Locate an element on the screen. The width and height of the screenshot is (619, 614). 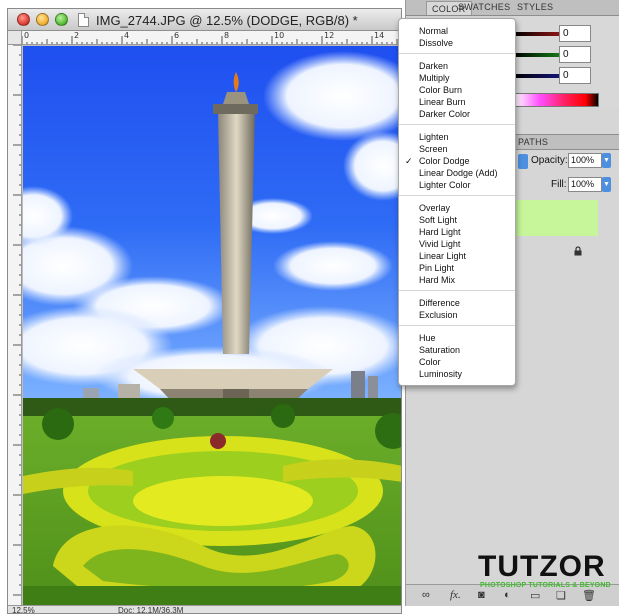
blend-mode-item: Pin Light is located at coordinates (436, 268).